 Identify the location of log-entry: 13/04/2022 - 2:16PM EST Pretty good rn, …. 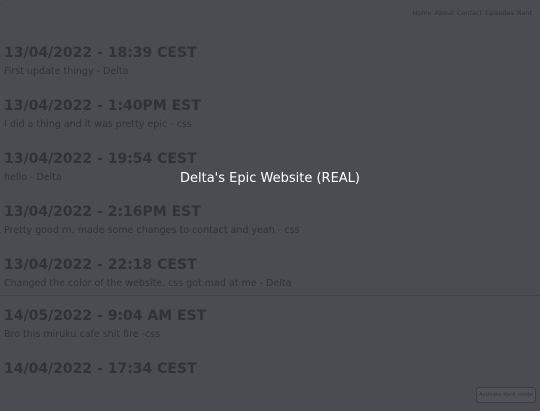
(270, 227).